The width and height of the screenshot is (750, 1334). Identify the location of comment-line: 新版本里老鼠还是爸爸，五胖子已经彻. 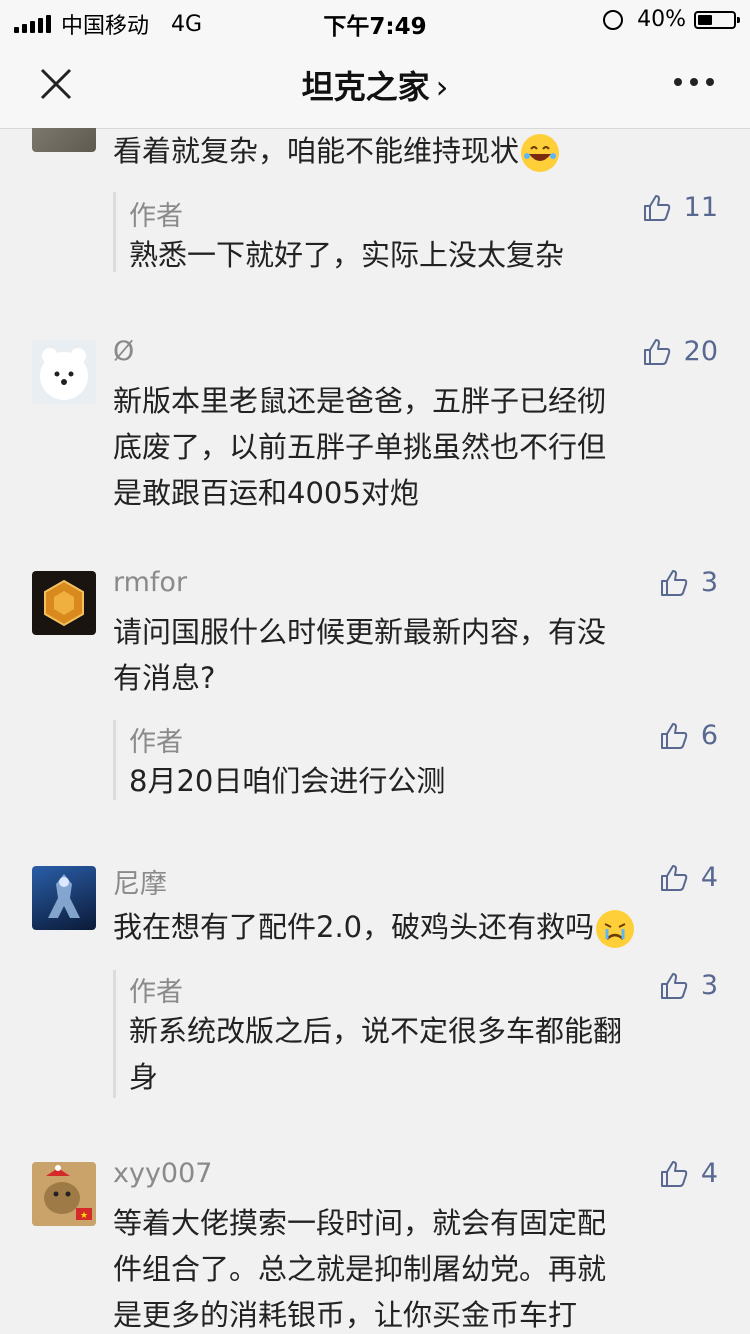
(360, 401).